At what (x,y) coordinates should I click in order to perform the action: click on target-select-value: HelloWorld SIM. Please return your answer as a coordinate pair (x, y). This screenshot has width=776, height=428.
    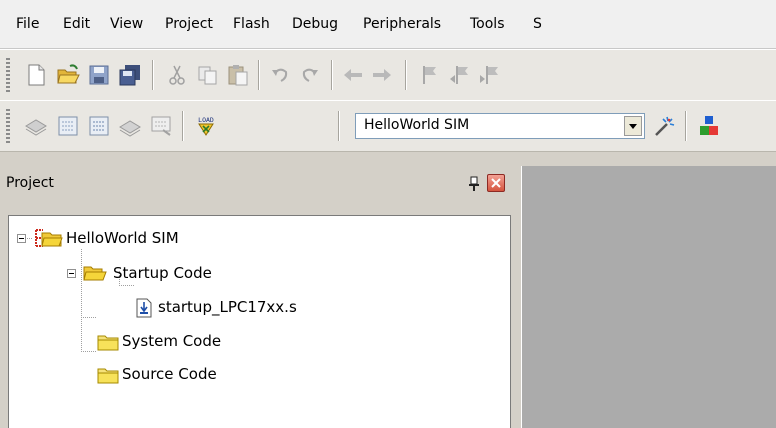
    Looking at the image, I should click on (417, 125).